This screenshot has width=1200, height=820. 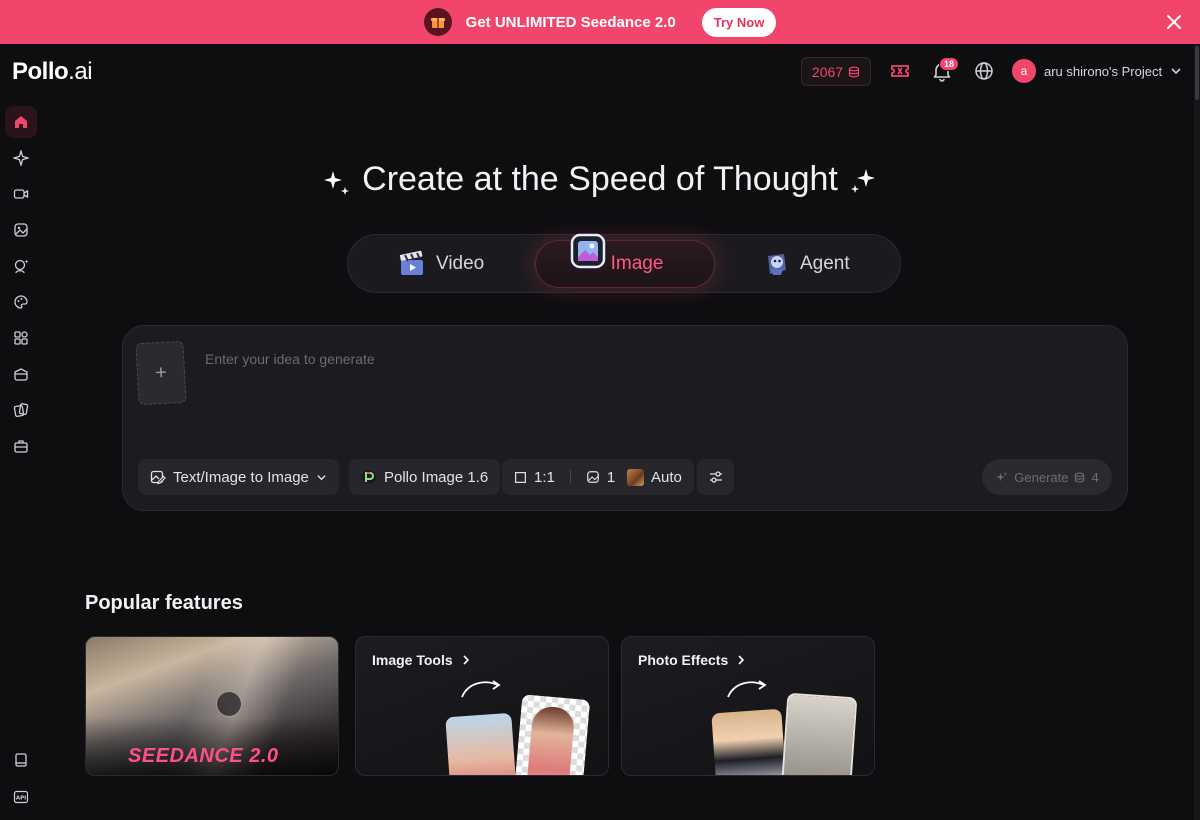 I want to click on tab-agent: Agent, so click(x=827, y=264).